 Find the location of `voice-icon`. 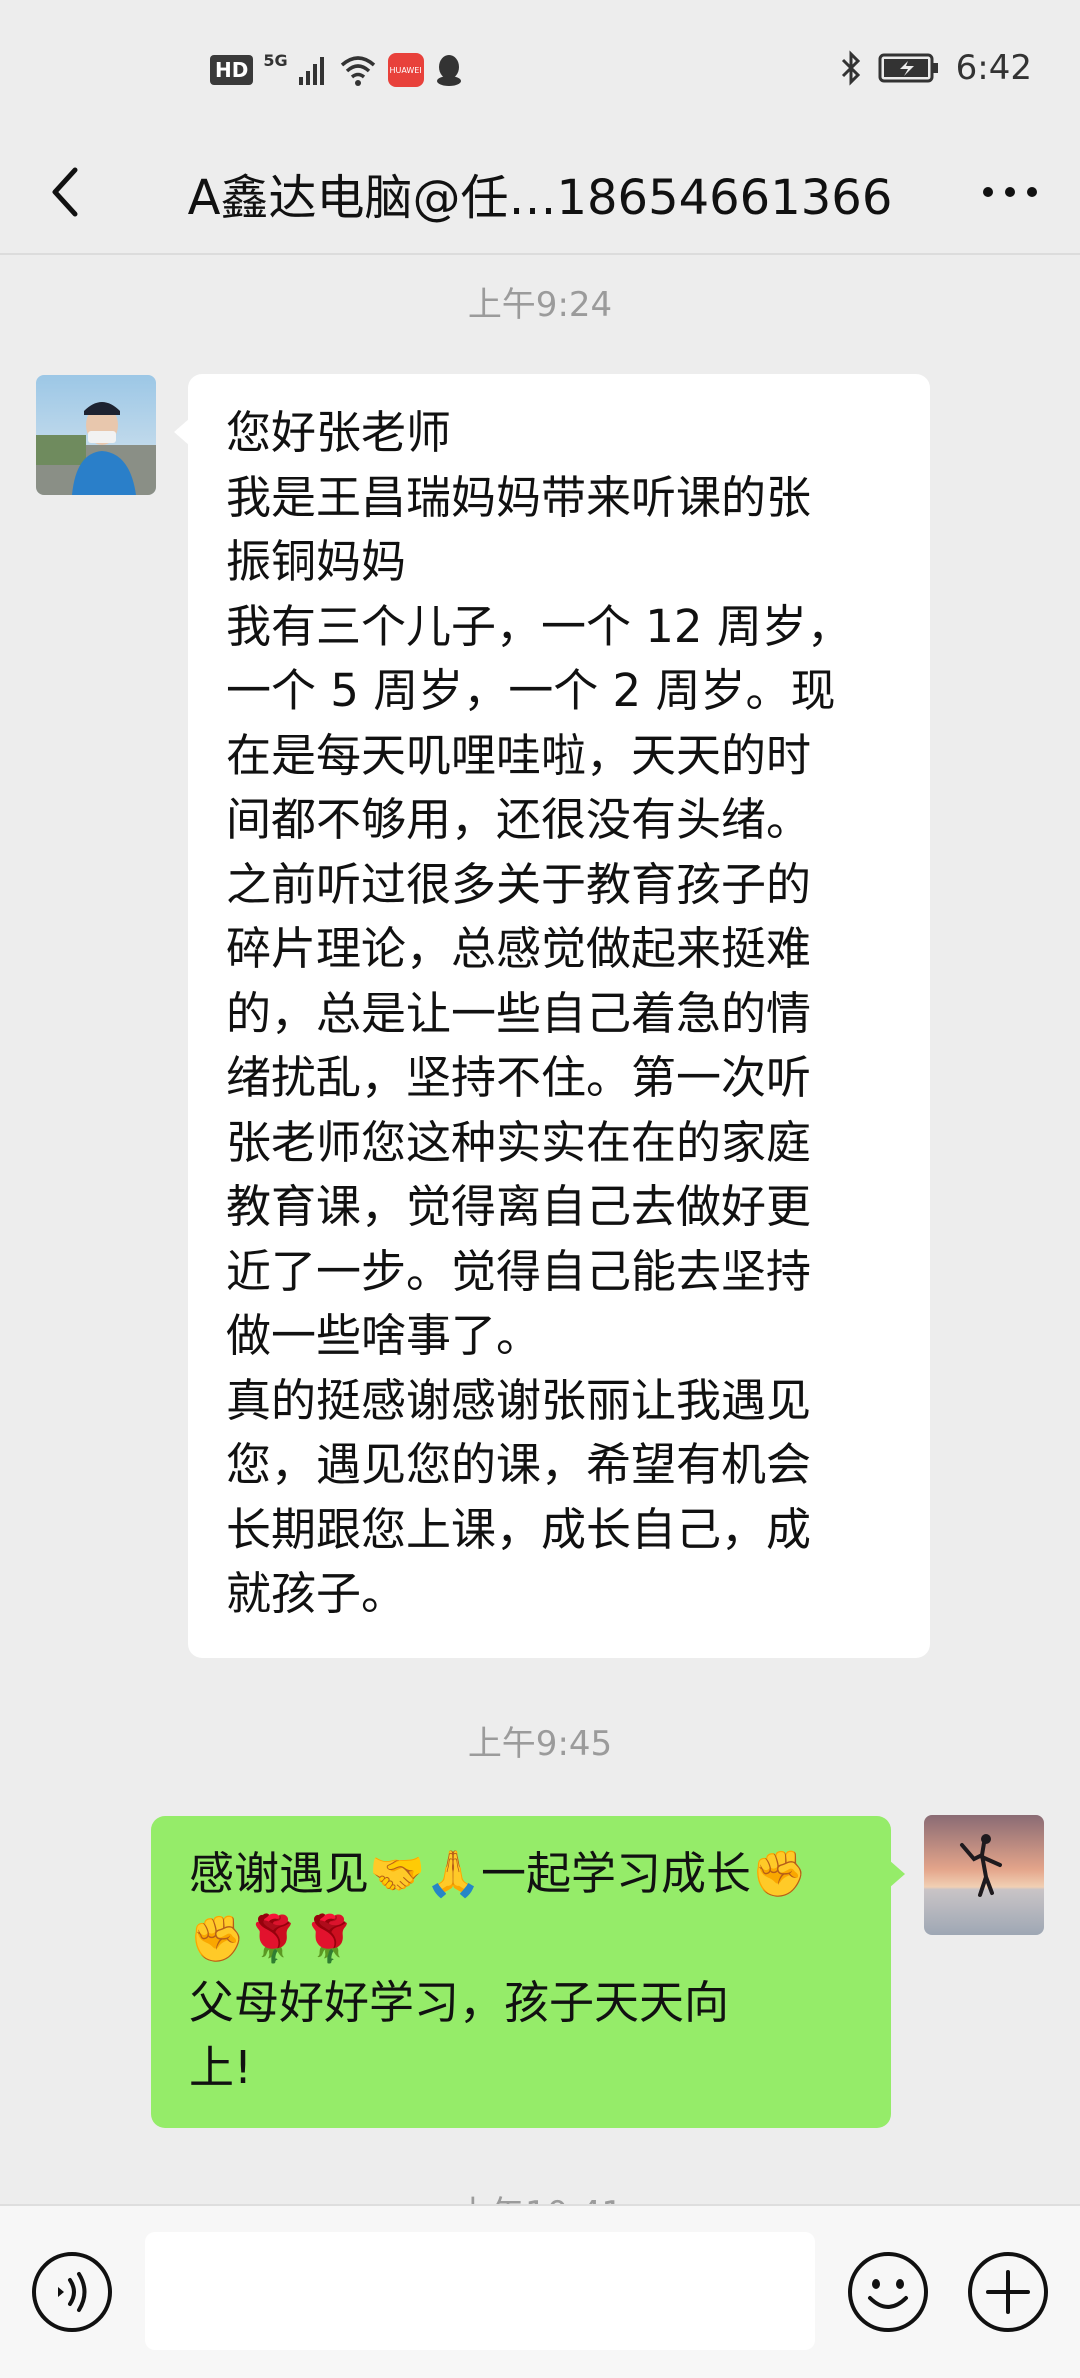

voice-icon is located at coordinates (72, 2292).